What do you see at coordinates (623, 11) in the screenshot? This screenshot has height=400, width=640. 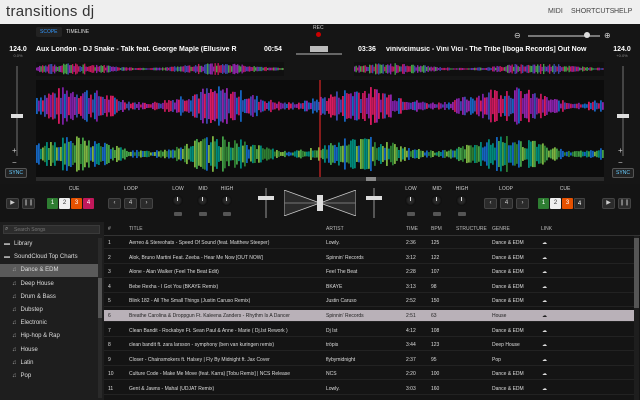 I see `help-link: HELP` at bounding box center [623, 11].